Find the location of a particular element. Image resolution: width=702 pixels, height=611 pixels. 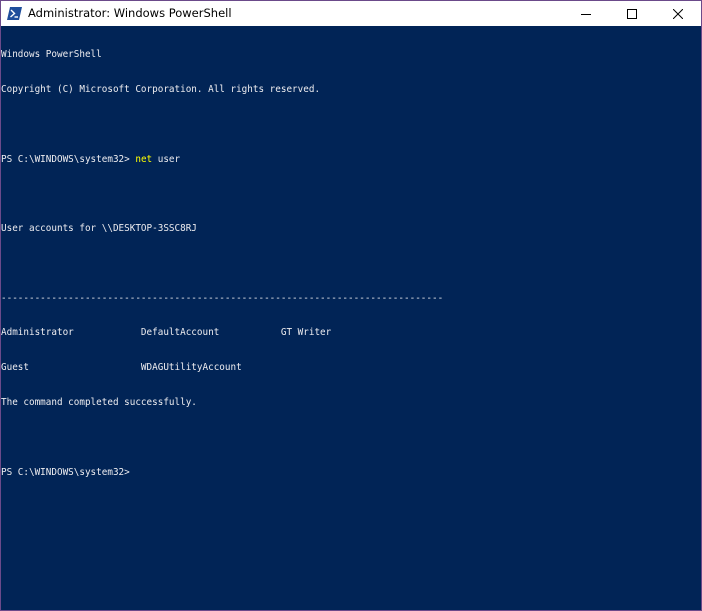

close-icon is located at coordinates (678, 13).